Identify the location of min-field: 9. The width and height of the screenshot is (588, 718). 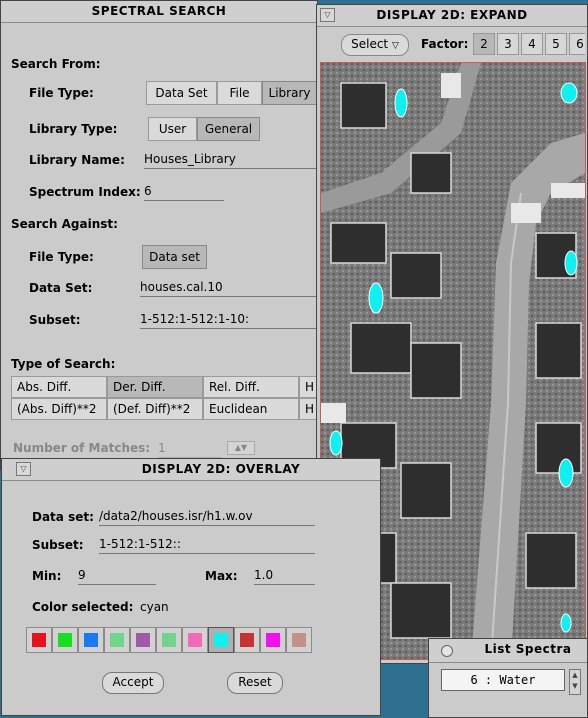
(117, 576).